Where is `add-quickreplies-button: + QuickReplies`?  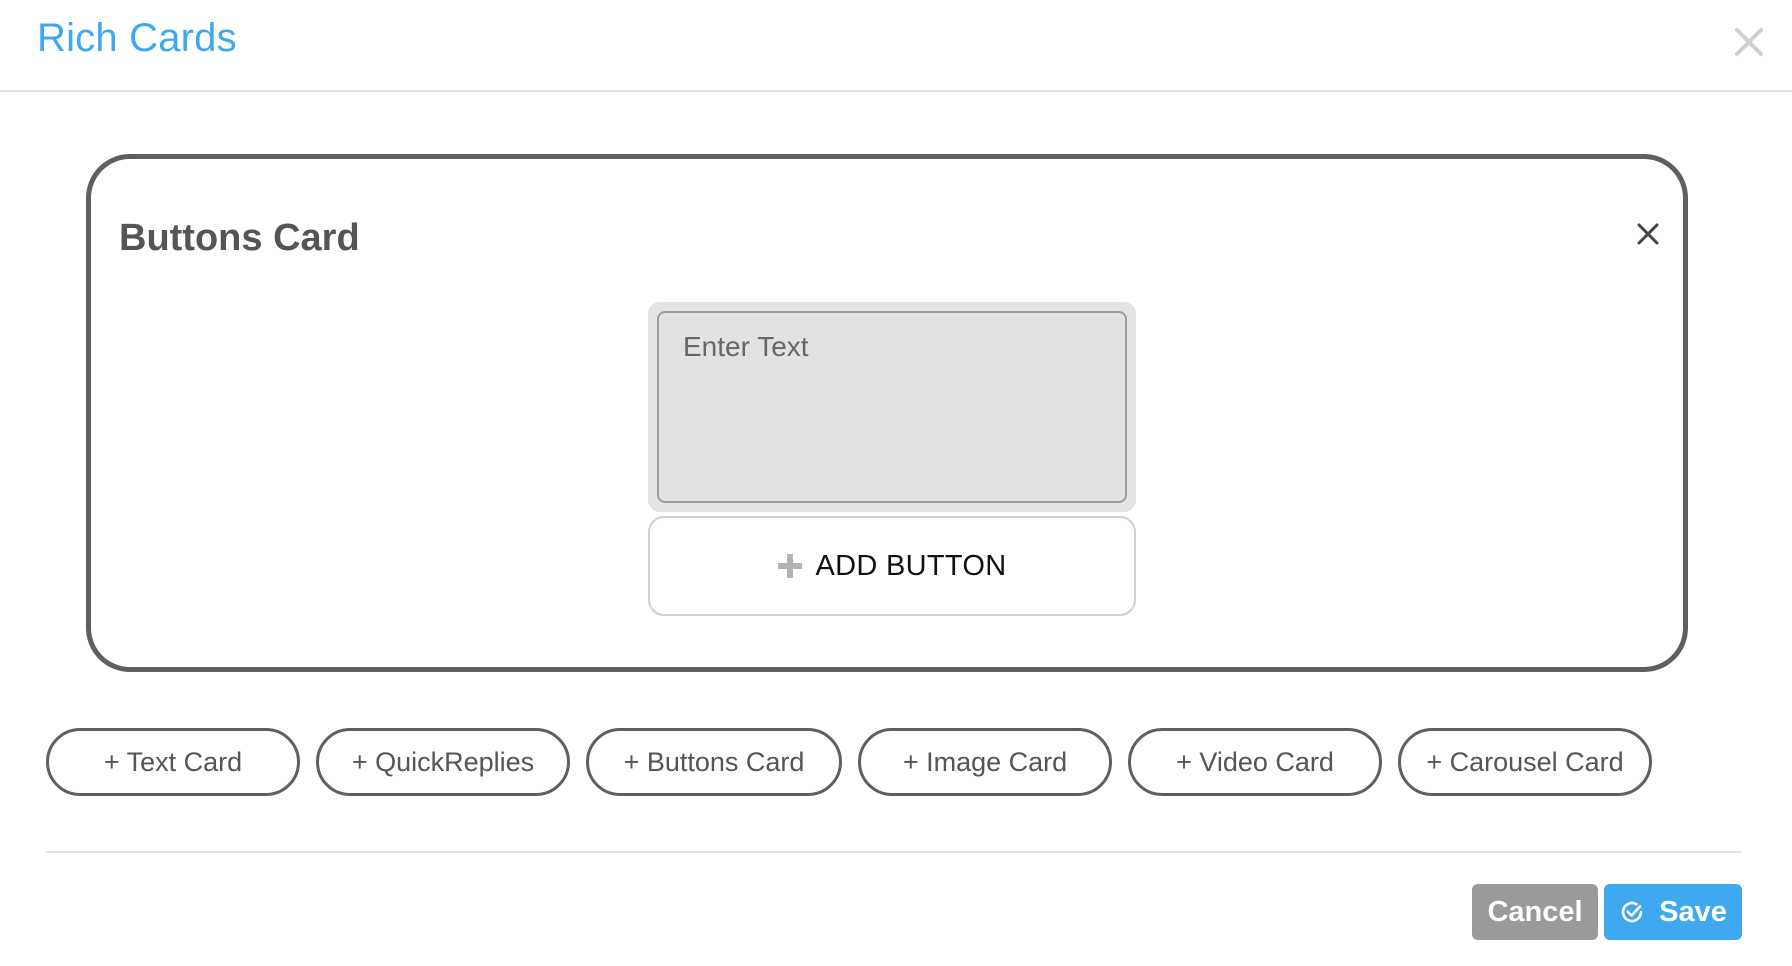 add-quickreplies-button: + QuickReplies is located at coordinates (443, 762).